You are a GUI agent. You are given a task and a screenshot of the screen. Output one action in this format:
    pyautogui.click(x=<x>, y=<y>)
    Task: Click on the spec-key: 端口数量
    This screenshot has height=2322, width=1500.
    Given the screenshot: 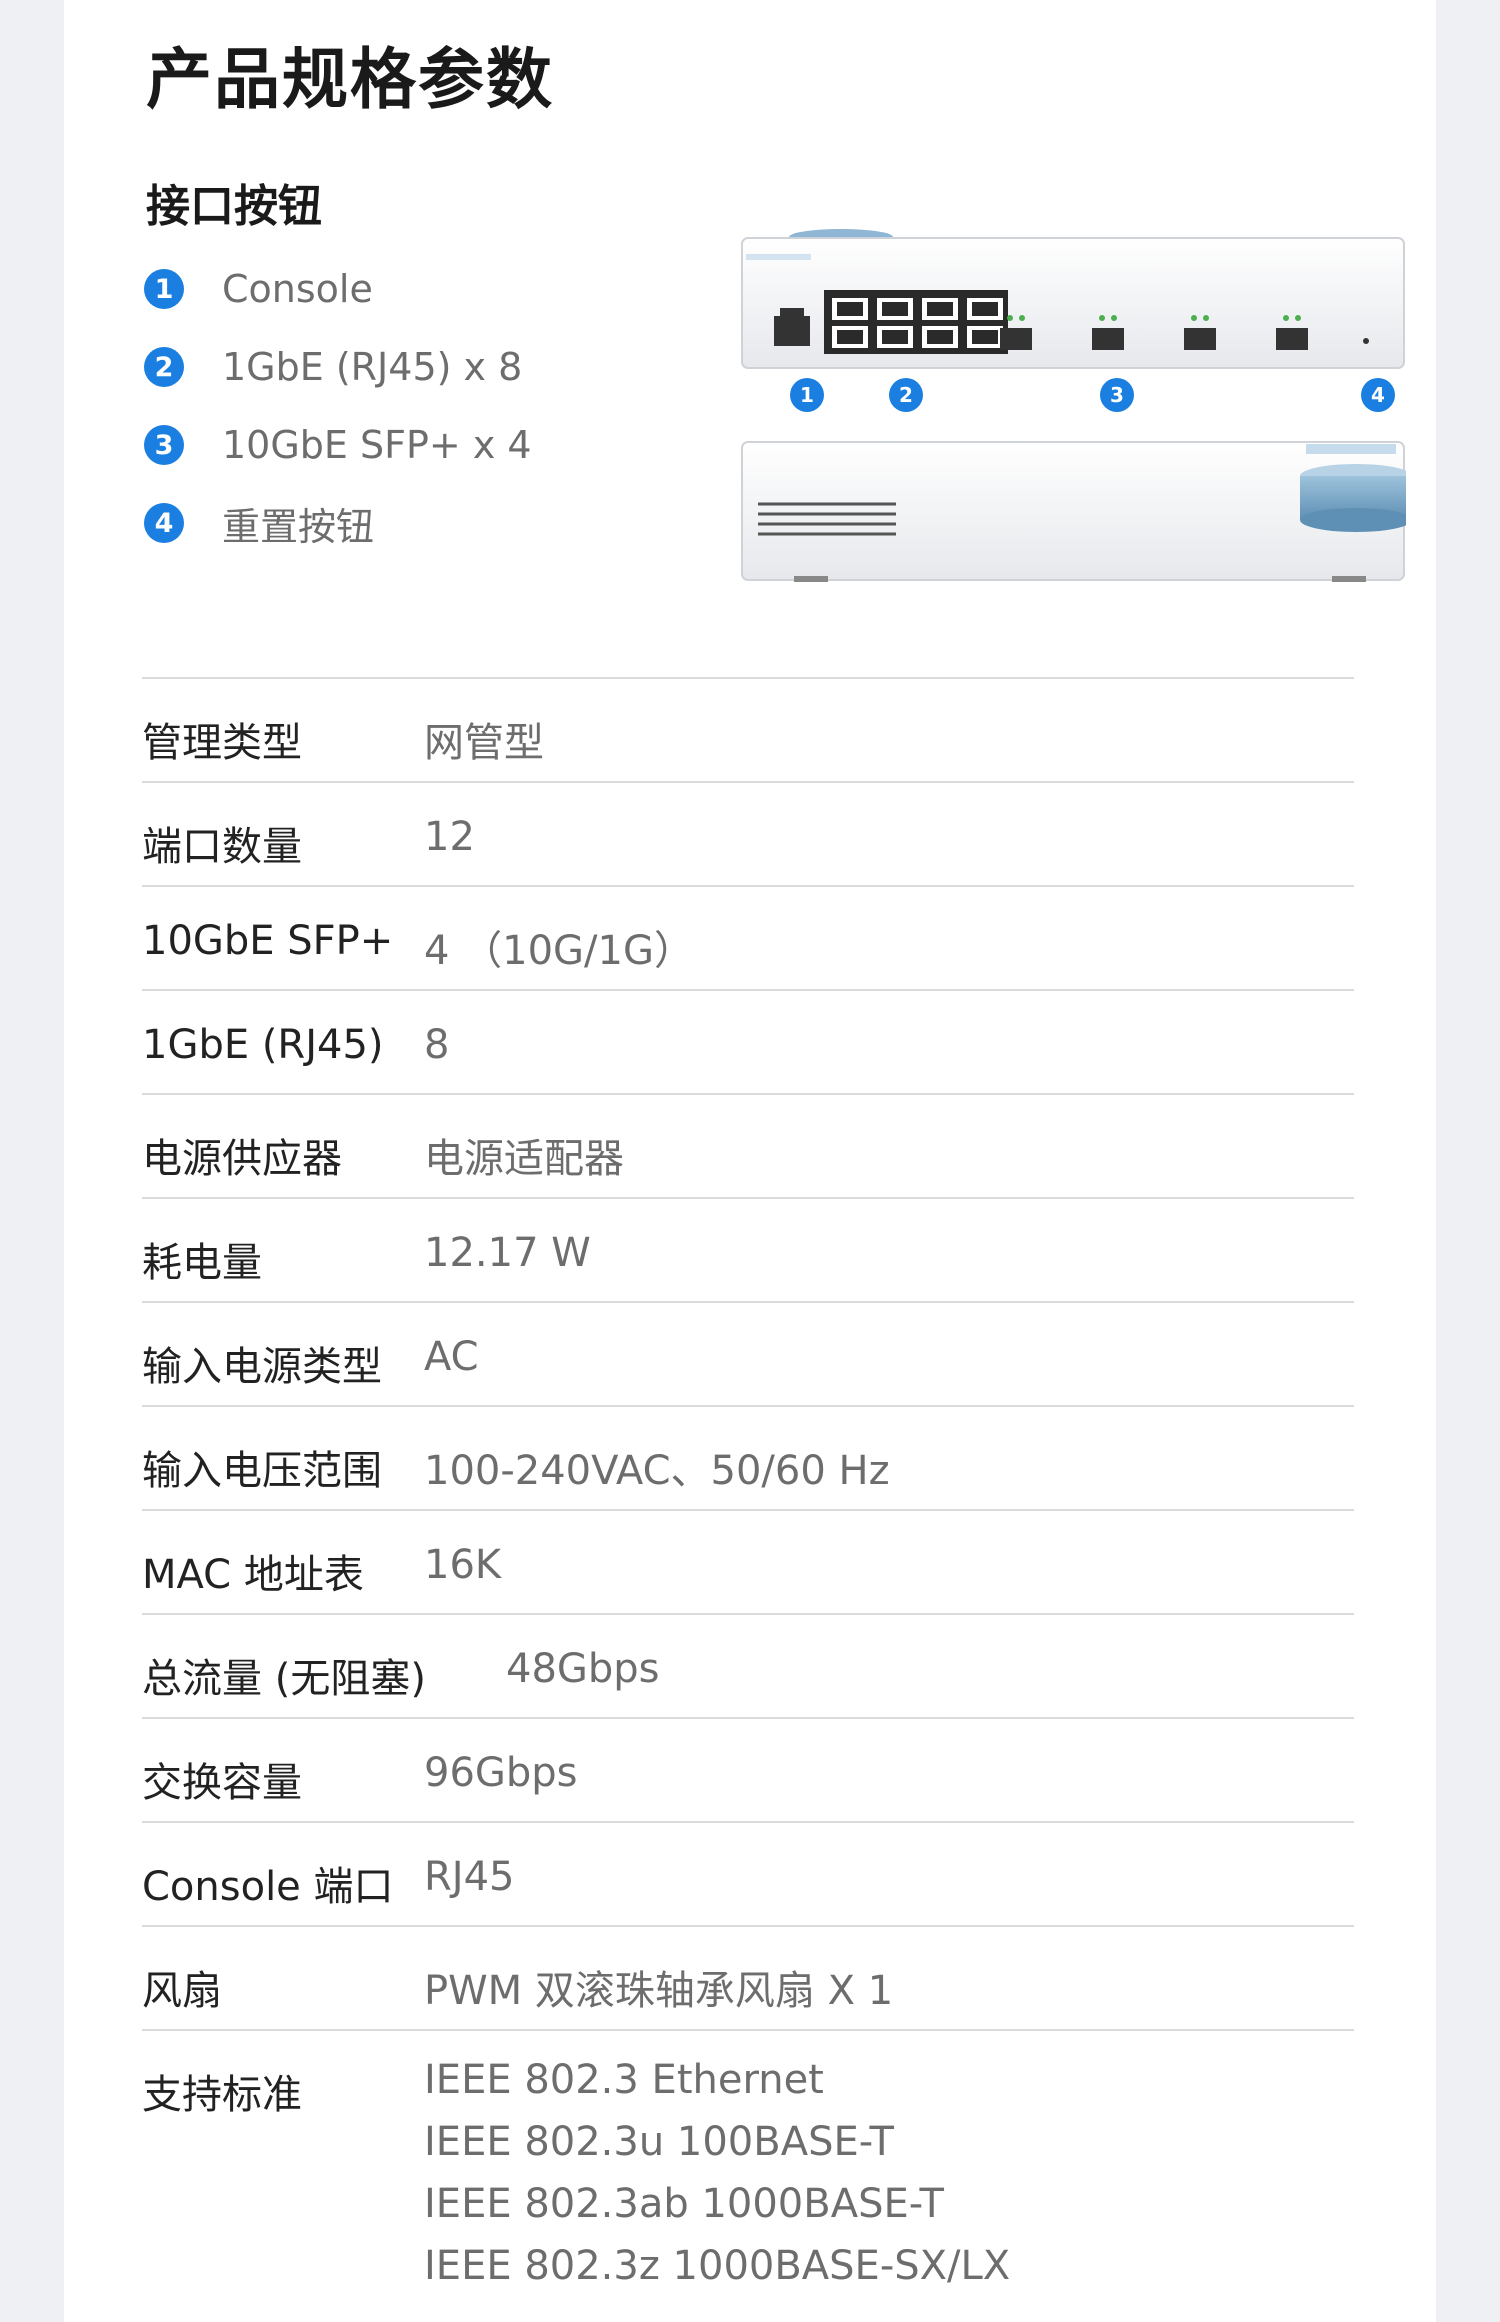 What is the action you would take?
    pyautogui.click(x=222, y=847)
    